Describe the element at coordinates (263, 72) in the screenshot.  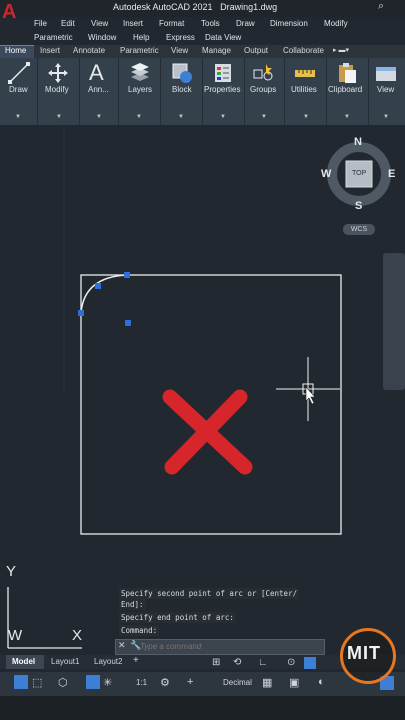
I see `groups-icon` at that location.